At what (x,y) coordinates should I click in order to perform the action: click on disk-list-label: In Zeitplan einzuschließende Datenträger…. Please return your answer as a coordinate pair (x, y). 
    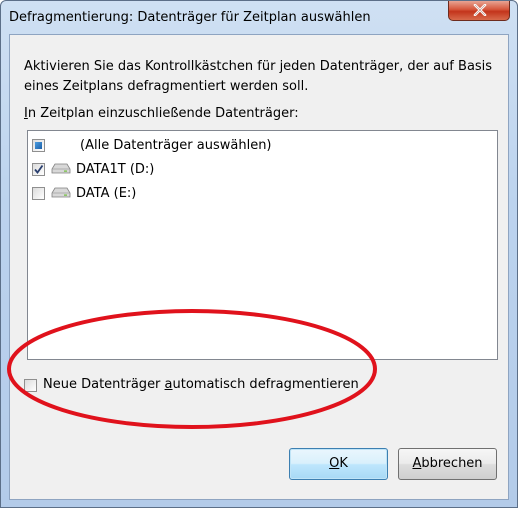
    Looking at the image, I should click on (161, 113).